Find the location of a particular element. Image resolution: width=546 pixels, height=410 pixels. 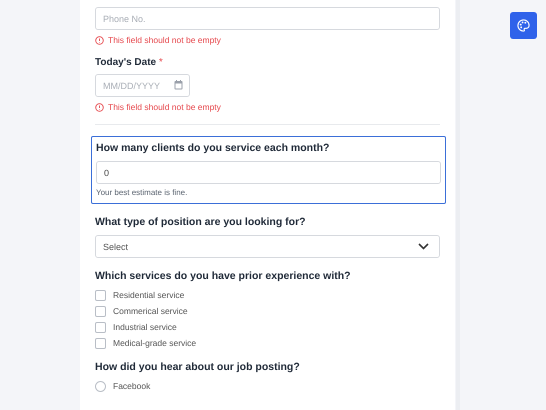

question-label: Which services do you have prior experience with? is located at coordinates (223, 276).